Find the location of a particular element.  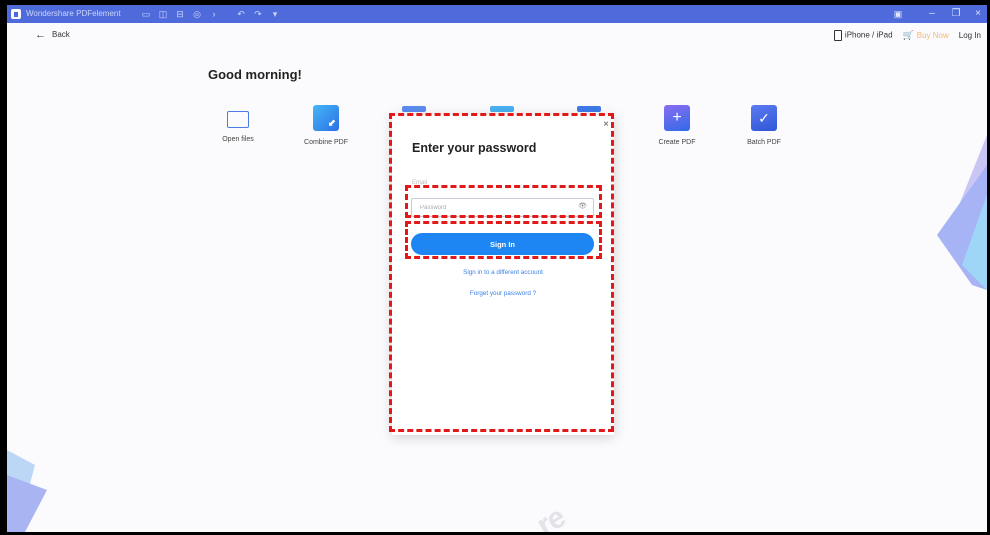

decorative-pages-right is located at coordinates (962, 212).